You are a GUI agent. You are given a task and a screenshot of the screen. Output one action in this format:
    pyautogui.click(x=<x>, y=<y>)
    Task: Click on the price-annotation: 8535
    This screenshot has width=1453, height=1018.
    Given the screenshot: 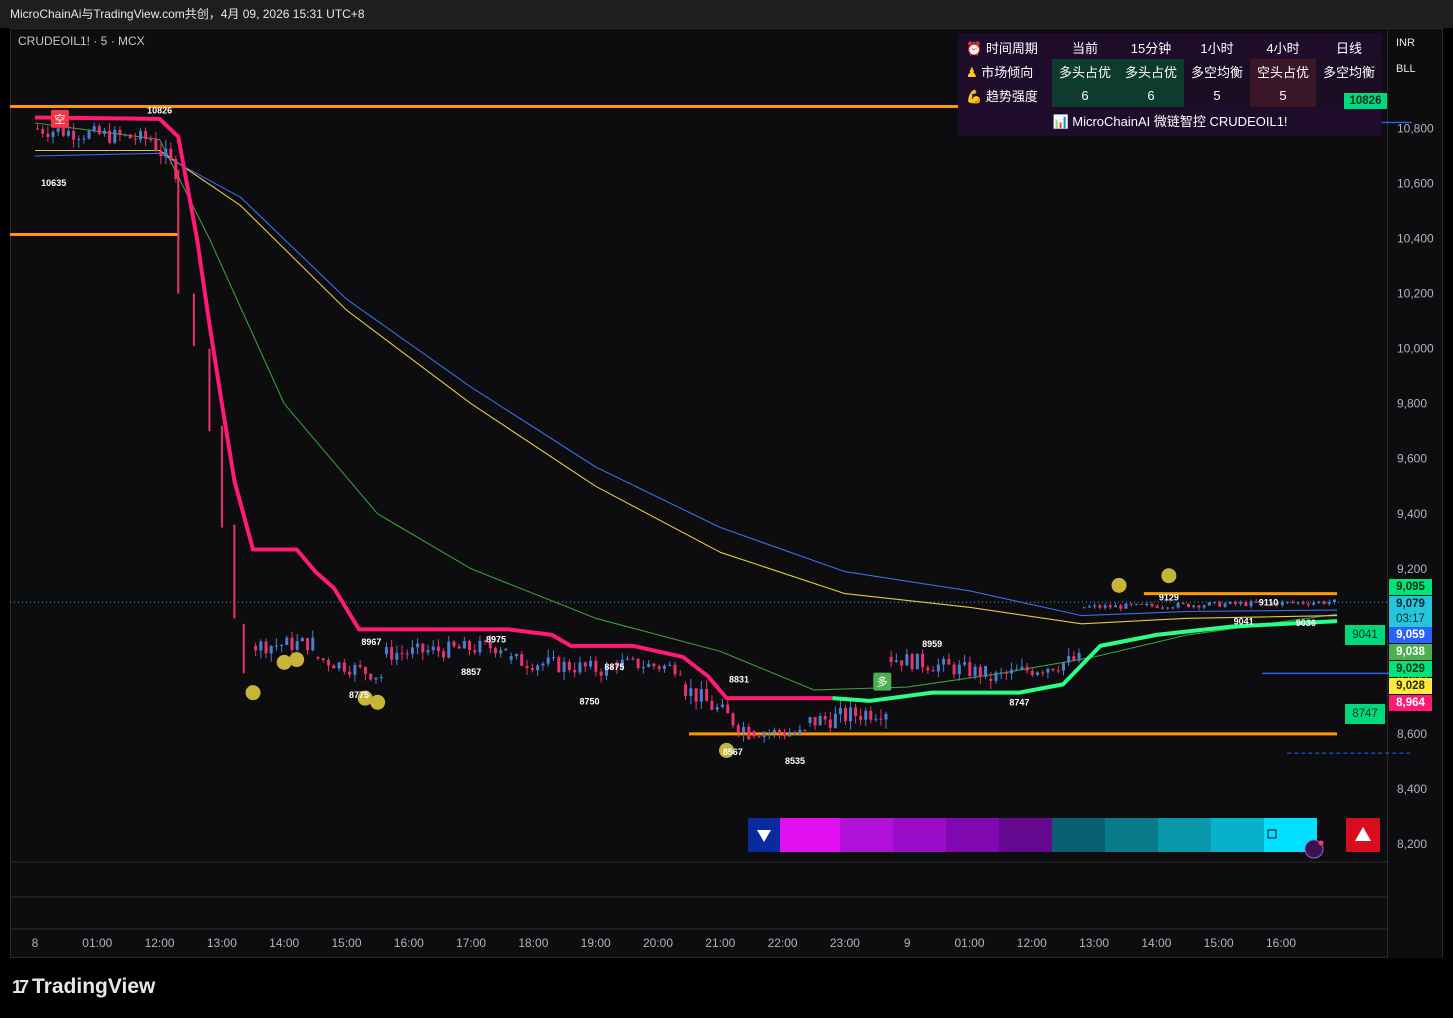 What is the action you would take?
    pyautogui.click(x=795, y=761)
    